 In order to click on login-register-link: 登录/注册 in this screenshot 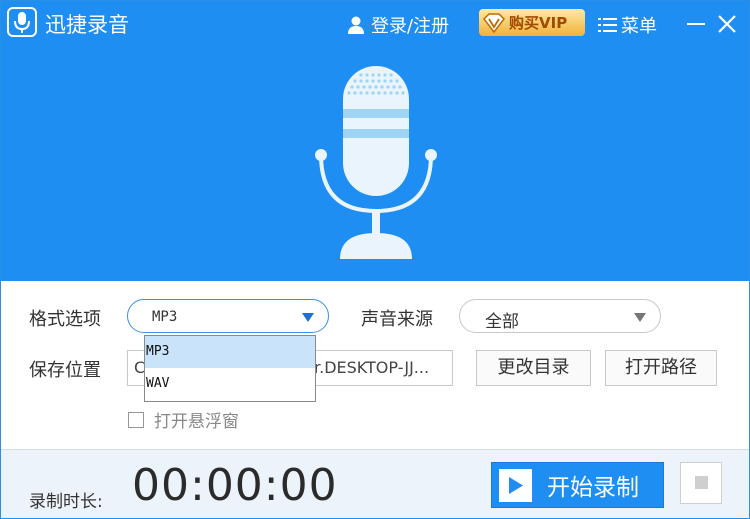, I will do `click(398, 25)`.